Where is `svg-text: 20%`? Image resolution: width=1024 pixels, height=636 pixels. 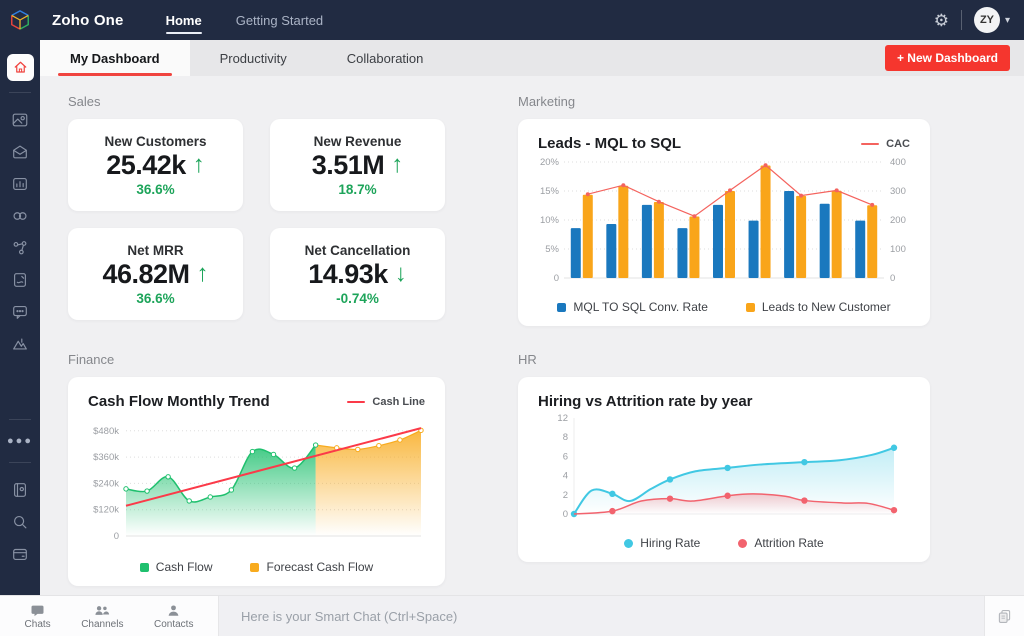 svg-text: 20% is located at coordinates (550, 162).